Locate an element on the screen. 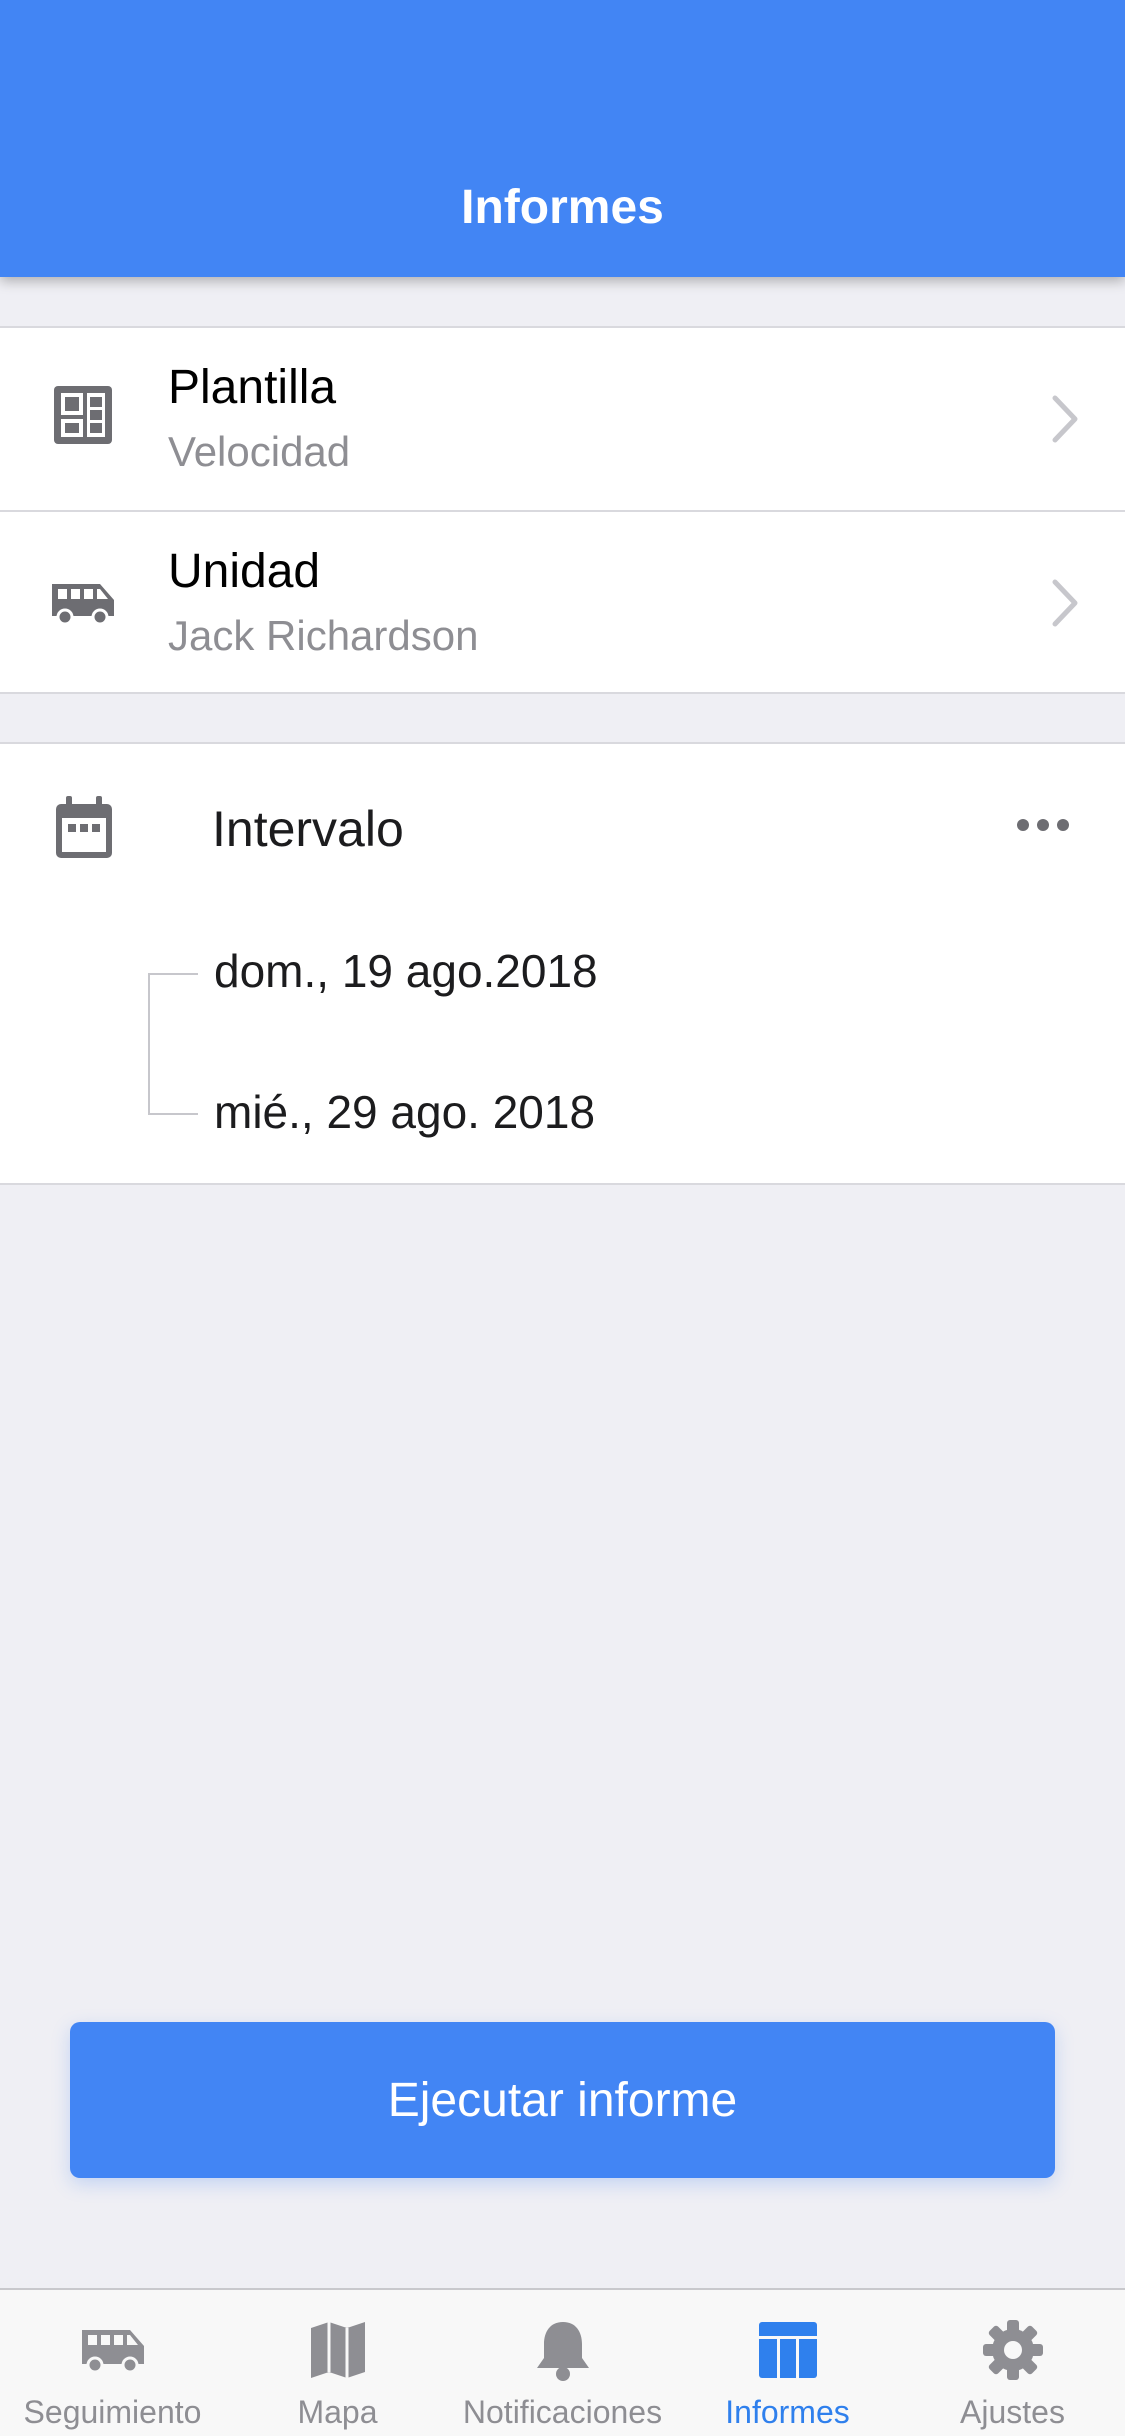 This screenshot has width=1125, height=2436. unit-title: Unidad is located at coordinates (244, 571).